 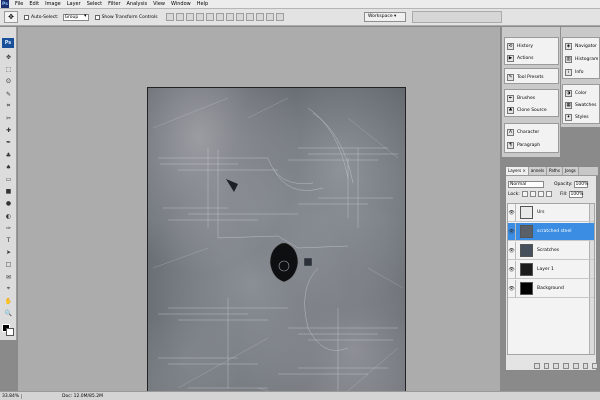 What do you see at coordinates (8, 130) in the screenshot?
I see `healing-brush-icon: ✚` at bounding box center [8, 130].